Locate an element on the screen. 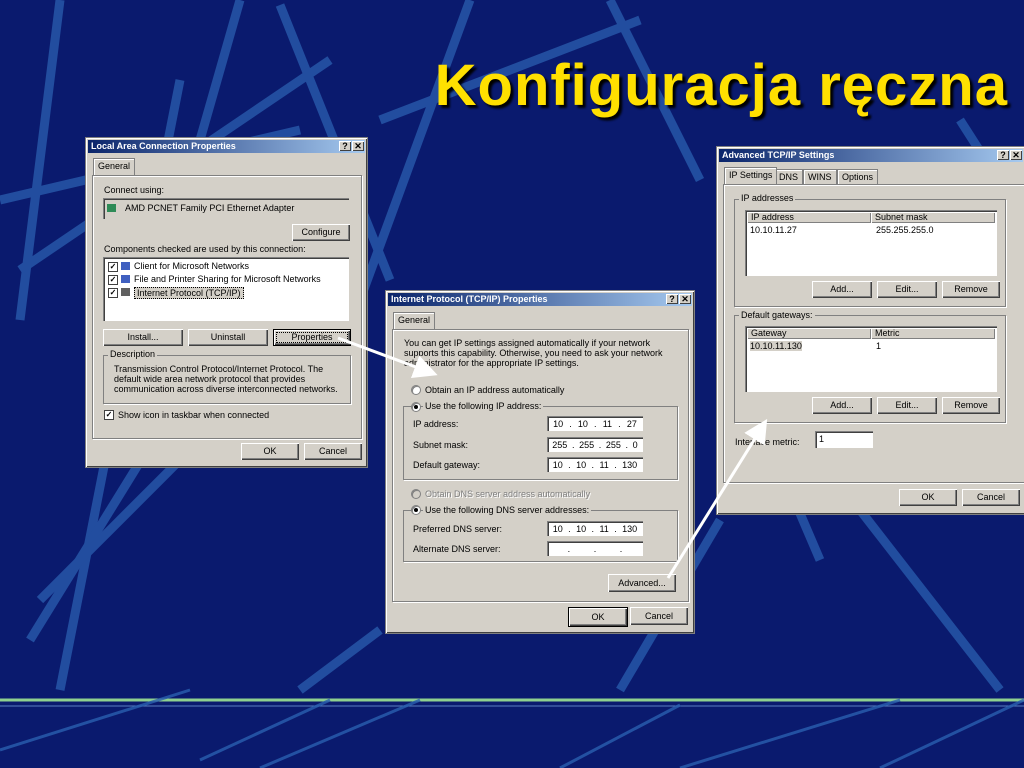  slide-title: Konfiguracja ręczna is located at coordinates (721, 85).